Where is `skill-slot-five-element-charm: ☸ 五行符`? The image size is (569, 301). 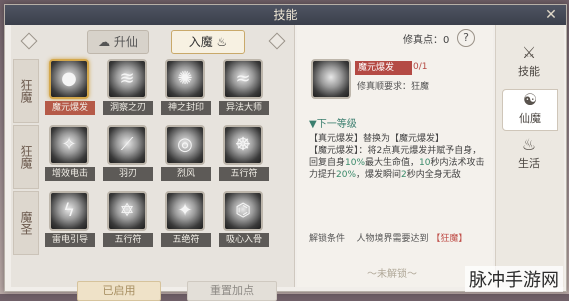
skill-slot-five-element-charm: ☸ 五行符 is located at coordinates (243, 156).